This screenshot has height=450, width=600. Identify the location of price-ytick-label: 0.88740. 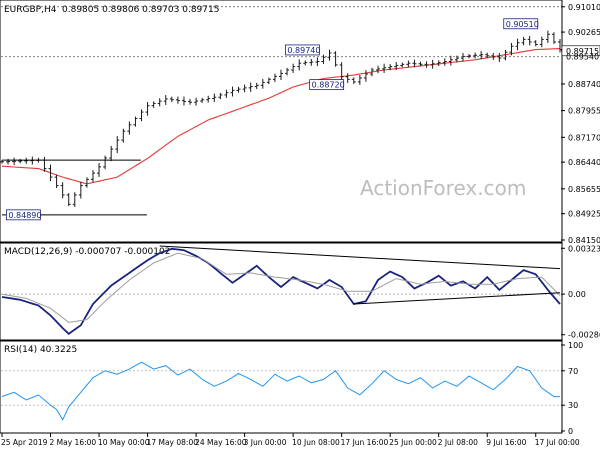
(584, 84).